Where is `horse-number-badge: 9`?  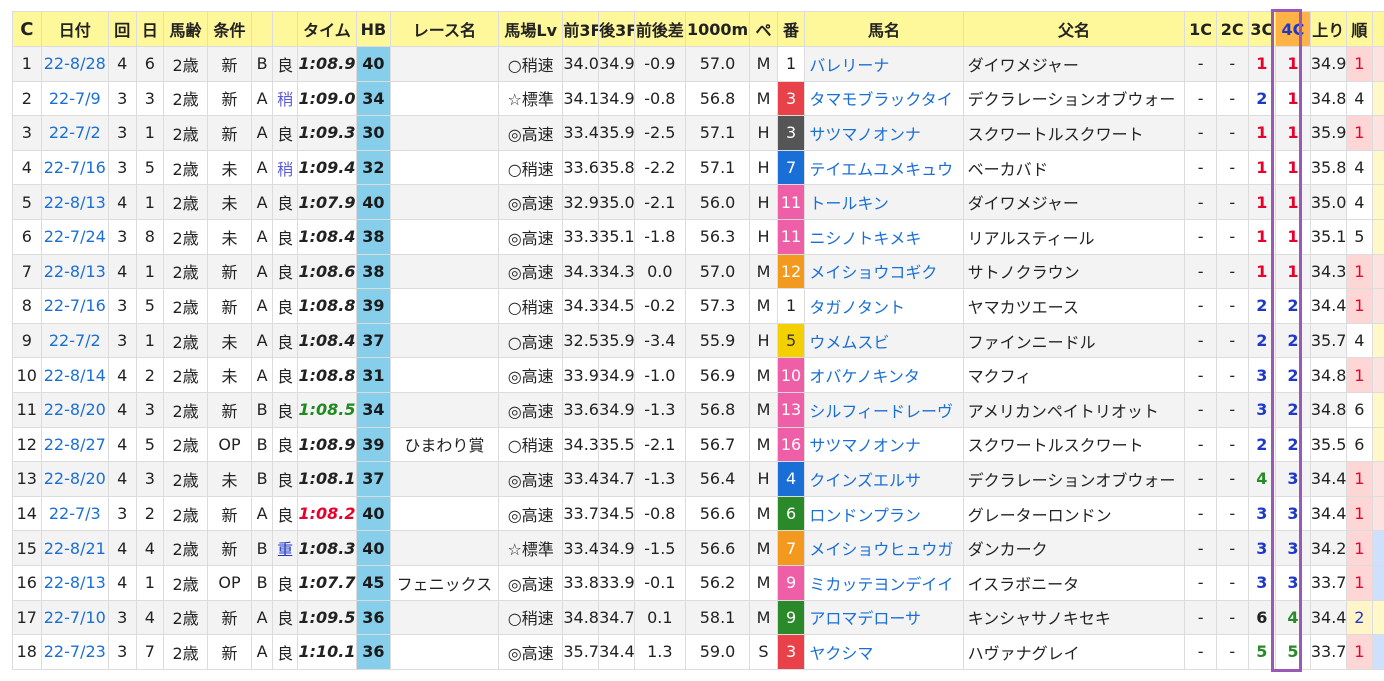
horse-number-badge: 9 is located at coordinates (791, 617).